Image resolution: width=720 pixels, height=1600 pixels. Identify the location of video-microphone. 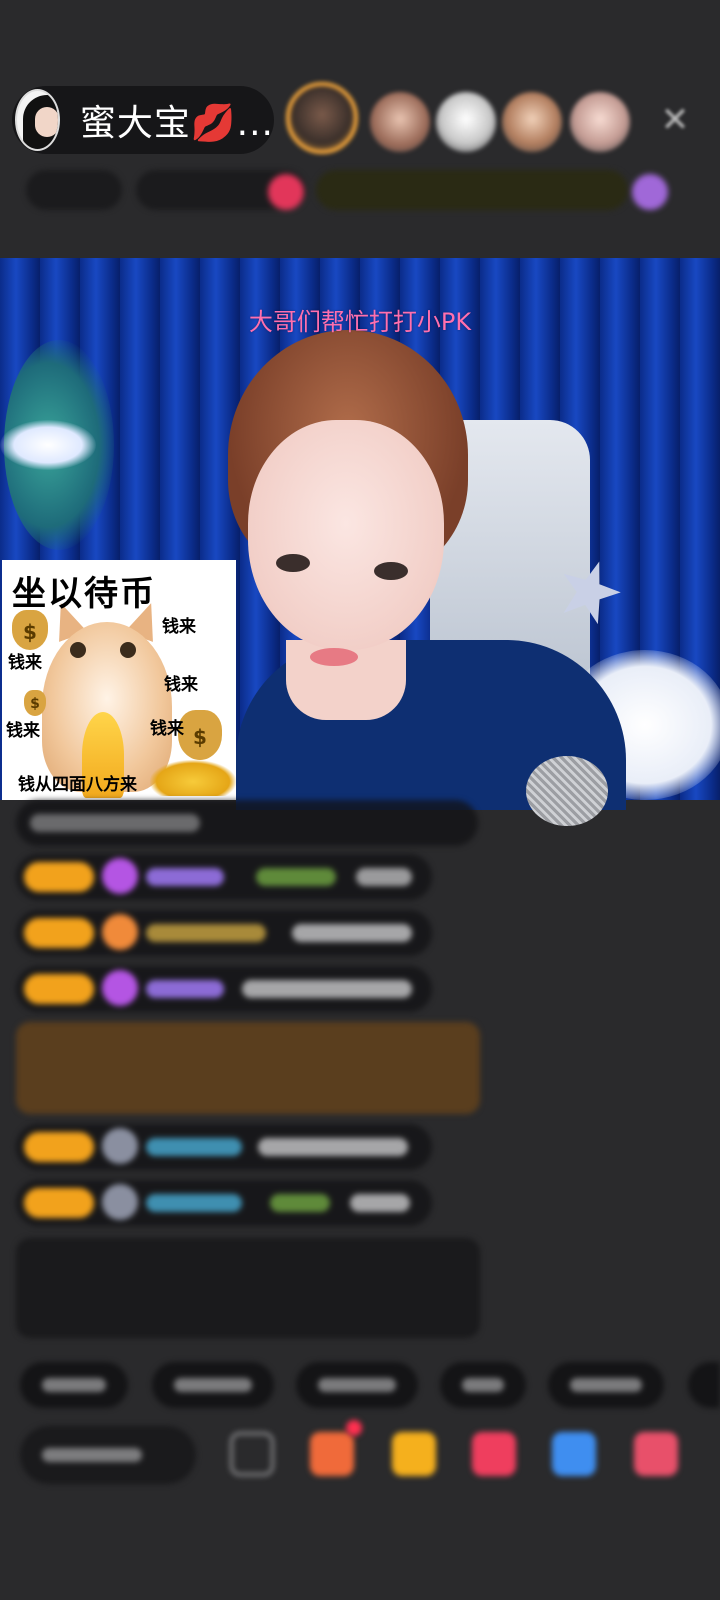
(567, 791).